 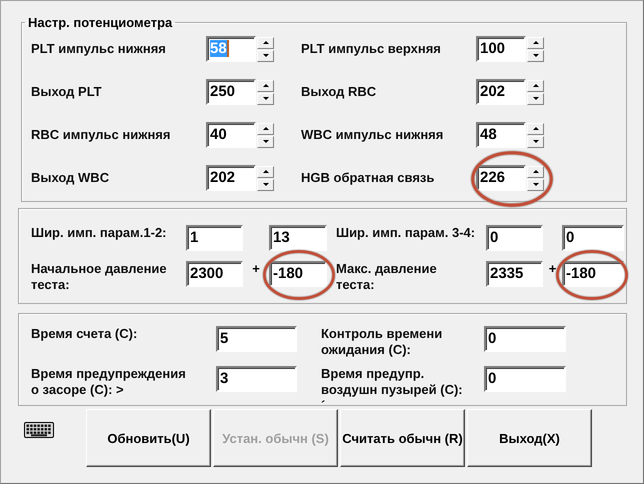 What do you see at coordinates (100, 22) in the screenshot?
I see `group-title: Настр. потенциометра` at bounding box center [100, 22].